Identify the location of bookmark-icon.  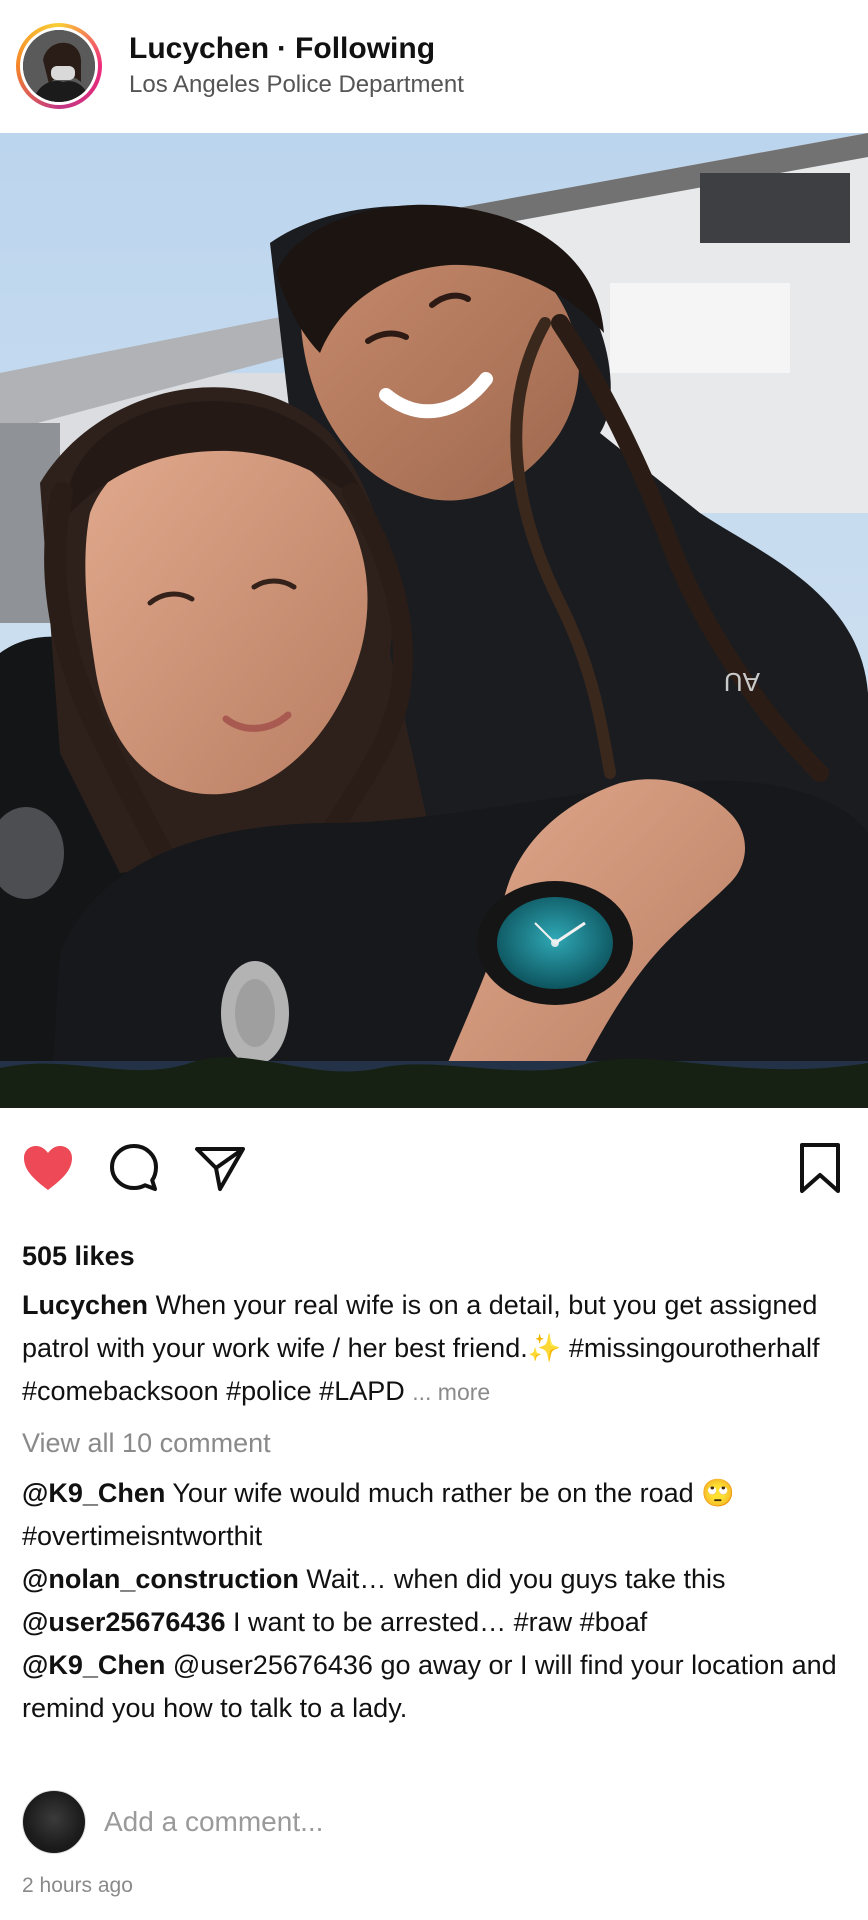
(820, 1168).